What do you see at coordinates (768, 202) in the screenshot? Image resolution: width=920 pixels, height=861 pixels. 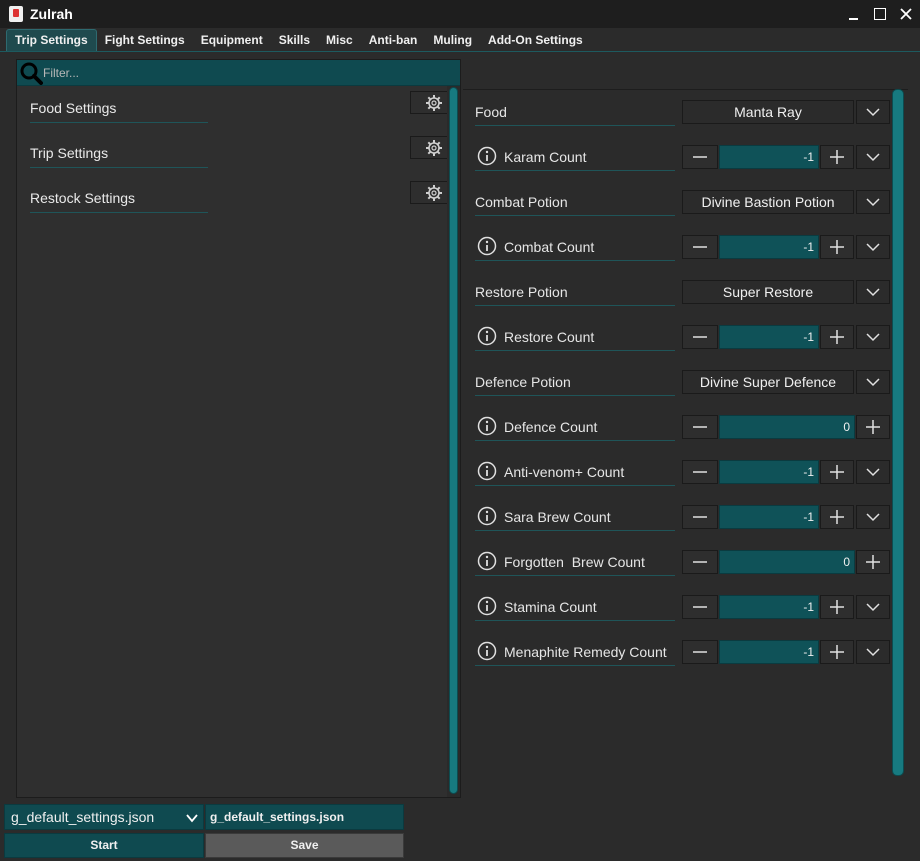 I see `setting-select: Divine Bastion Potion` at bounding box center [768, 202].